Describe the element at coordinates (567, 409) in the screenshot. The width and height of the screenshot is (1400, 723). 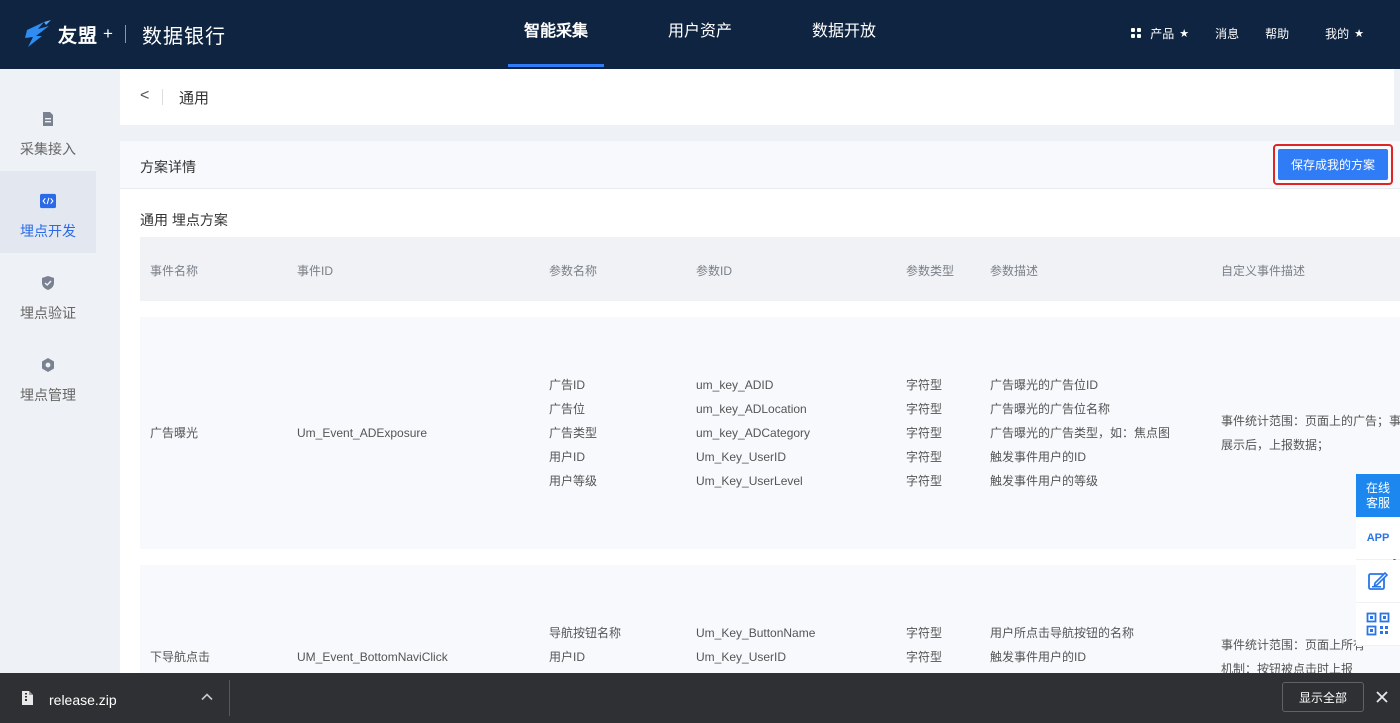
I see `param-name: 广告位` at that location.